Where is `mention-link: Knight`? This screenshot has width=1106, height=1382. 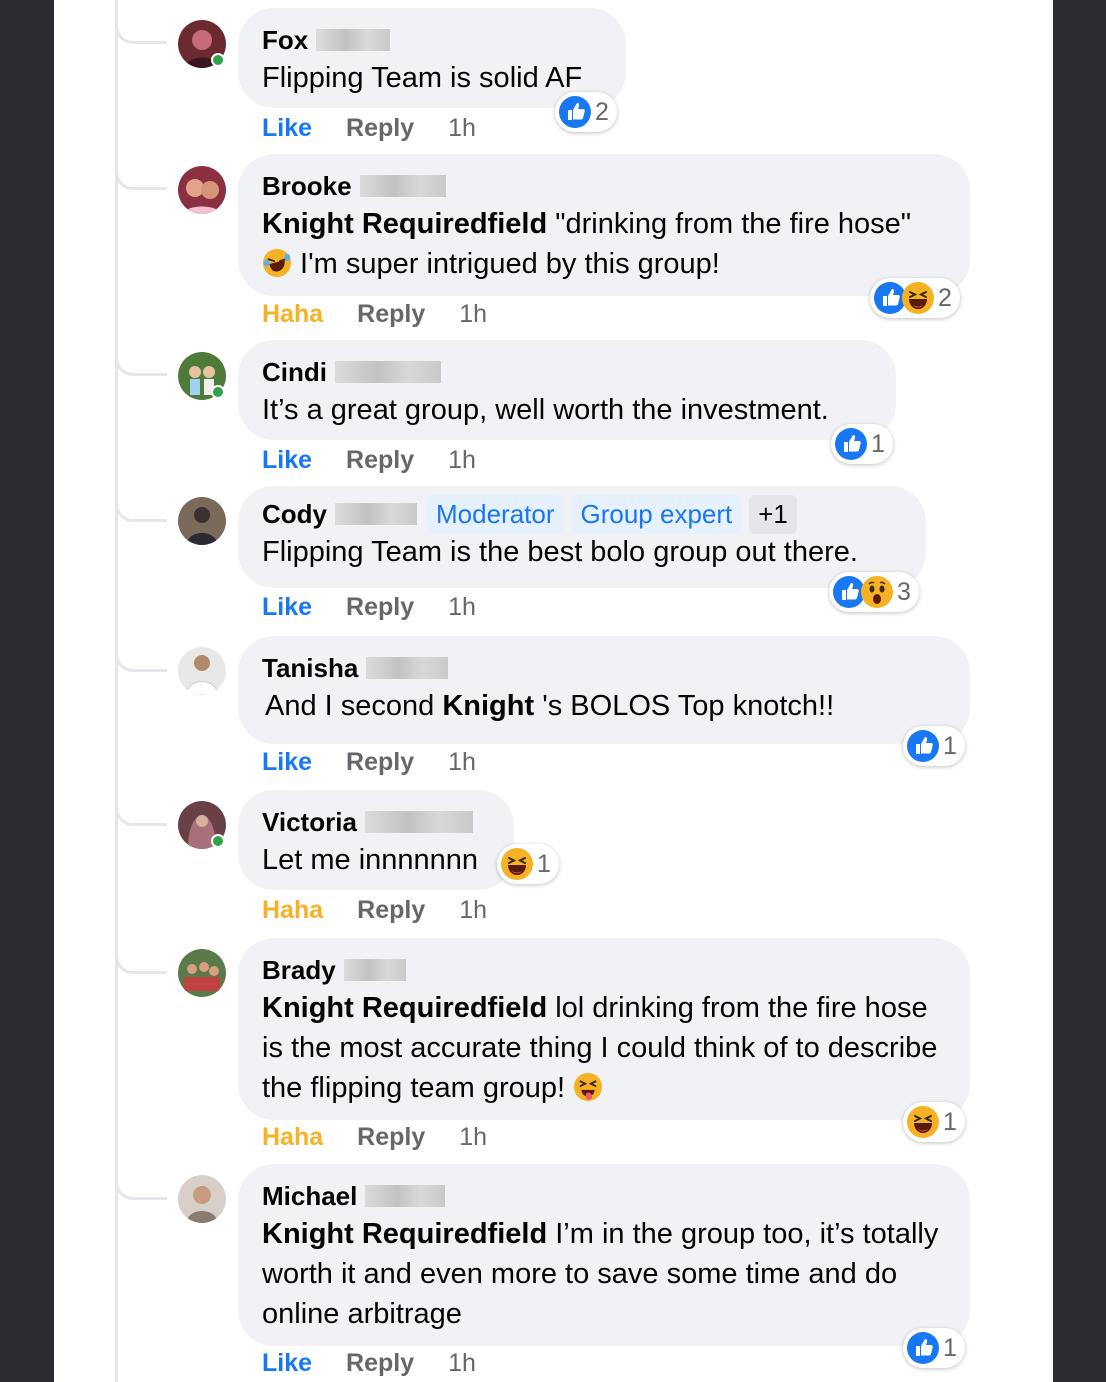 mention-link: Knight is located at coordinates (488, 706).